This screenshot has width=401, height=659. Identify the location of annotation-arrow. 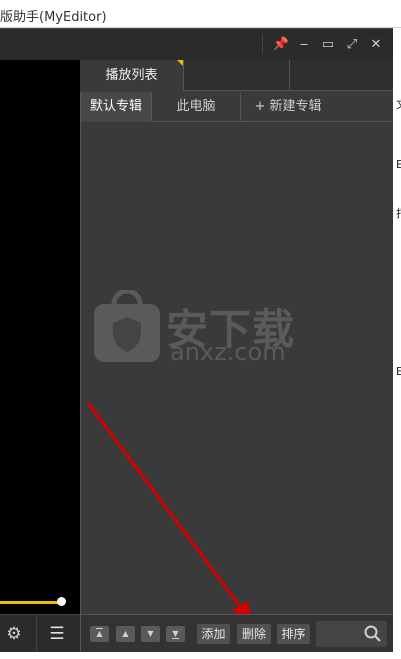
(169, 513).